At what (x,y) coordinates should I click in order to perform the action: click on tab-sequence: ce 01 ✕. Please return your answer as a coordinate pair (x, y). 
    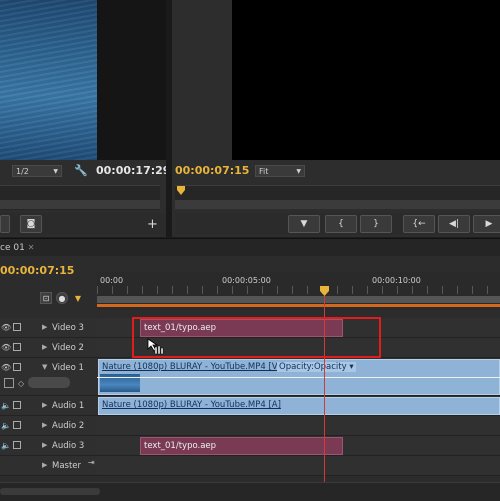
    Looking at the image, I should click on (17, 248).